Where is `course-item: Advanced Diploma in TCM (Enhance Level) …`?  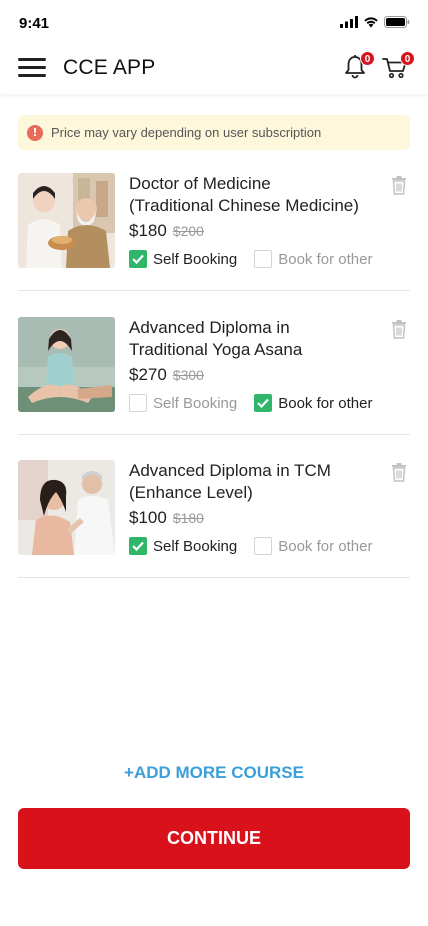 course-item: Advanced Diploma in TCM (Enhance Level) … is located at coordinates (214, 519).